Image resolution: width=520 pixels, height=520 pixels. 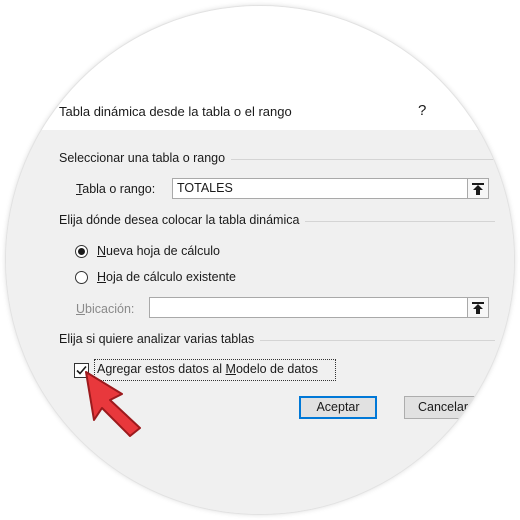 What do you see at coordinates (102, 277) in the screenshot?
I see `existing-sheet-mnemonic: H` at bounding box center [102, 277].